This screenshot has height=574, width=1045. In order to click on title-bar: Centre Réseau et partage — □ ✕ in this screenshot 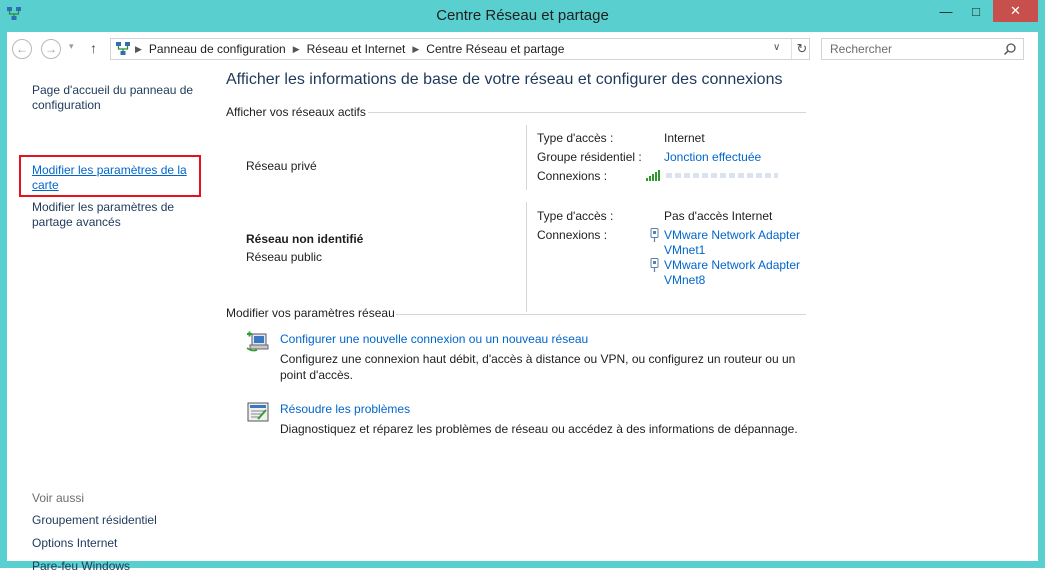, I will do `click(522, 16)`.